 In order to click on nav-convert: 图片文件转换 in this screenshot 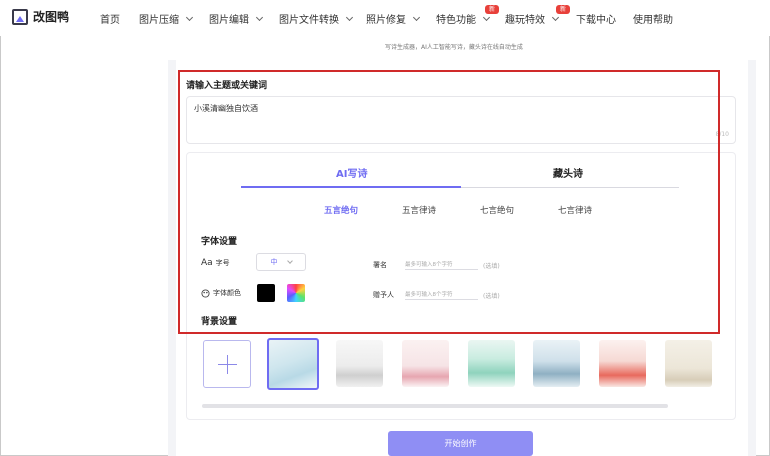, I will do `click(316, 18)`.